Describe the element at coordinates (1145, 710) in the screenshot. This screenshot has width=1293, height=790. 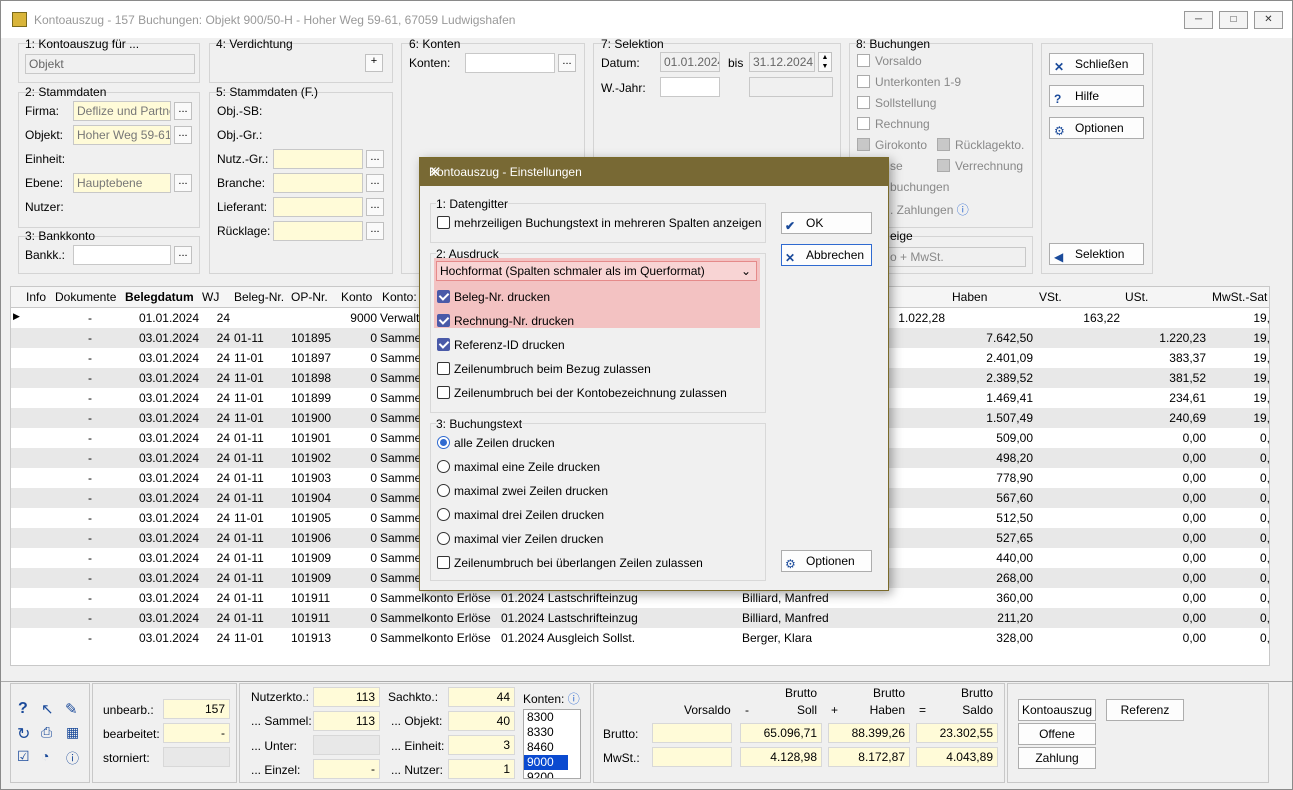
I see `referenz-button: Referenz` at that location.